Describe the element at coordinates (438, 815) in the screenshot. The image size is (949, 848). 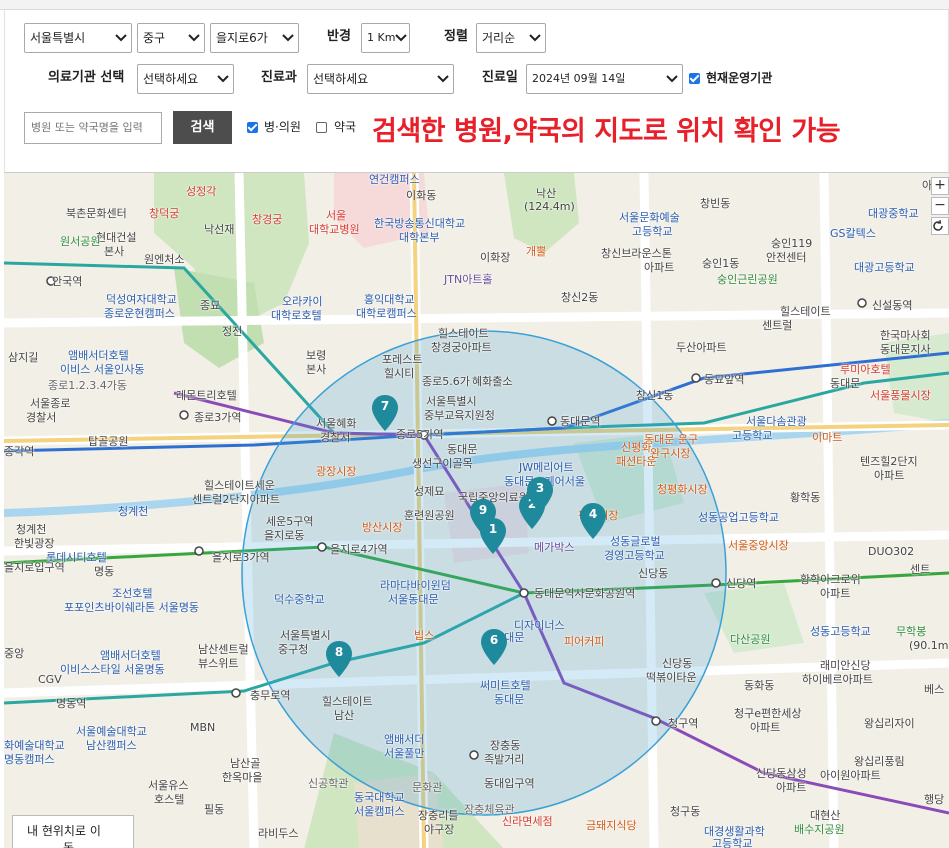
I see `map-label: 장충리틀` at that location.